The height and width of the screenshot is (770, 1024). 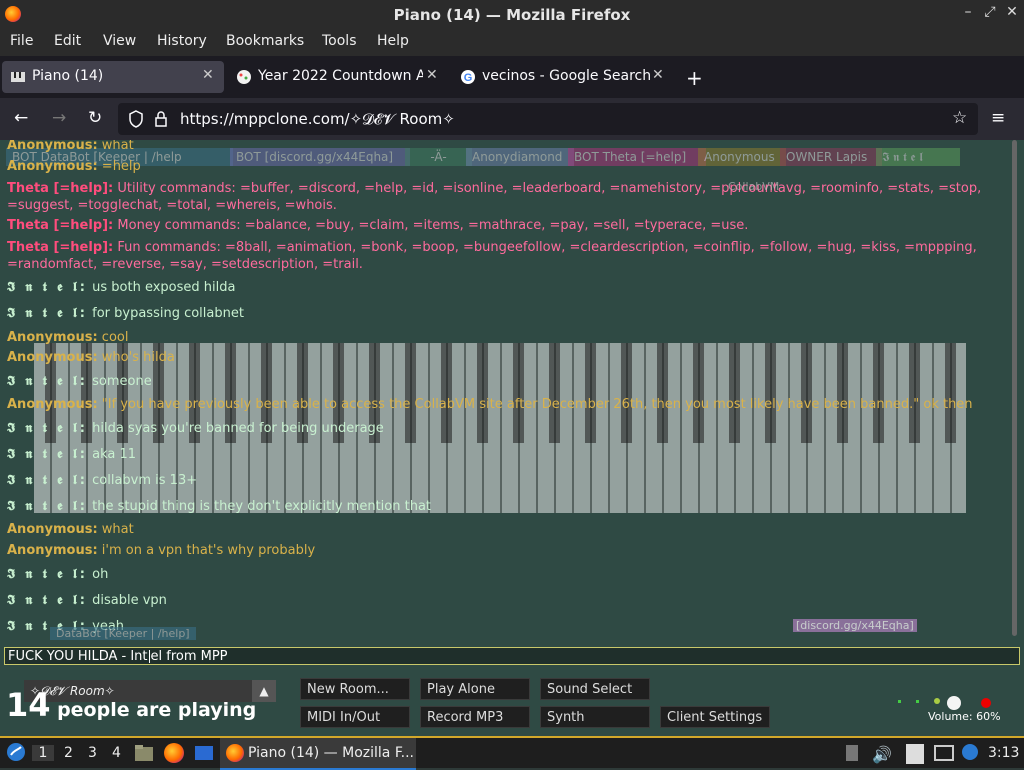 I want to click on volume-knob, so click(x=954, y=703).